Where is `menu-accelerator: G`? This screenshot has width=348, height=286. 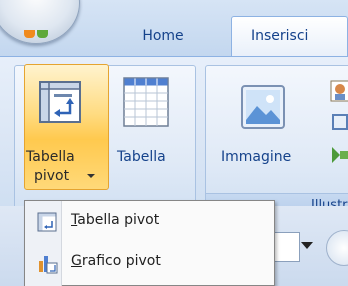
menu-accelerator: G is located at coordinates (76, 261).